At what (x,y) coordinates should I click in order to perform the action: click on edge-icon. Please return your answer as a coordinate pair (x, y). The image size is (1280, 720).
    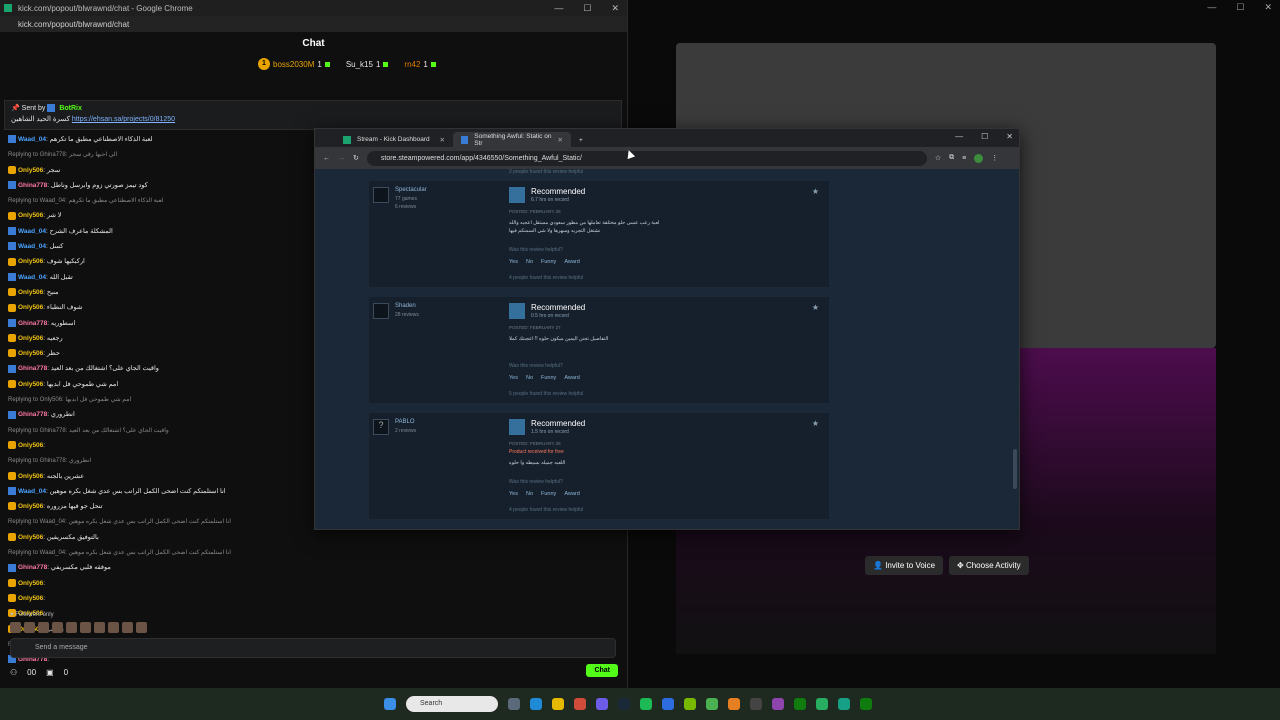
    Looking at the image, I should click on (536, 704).